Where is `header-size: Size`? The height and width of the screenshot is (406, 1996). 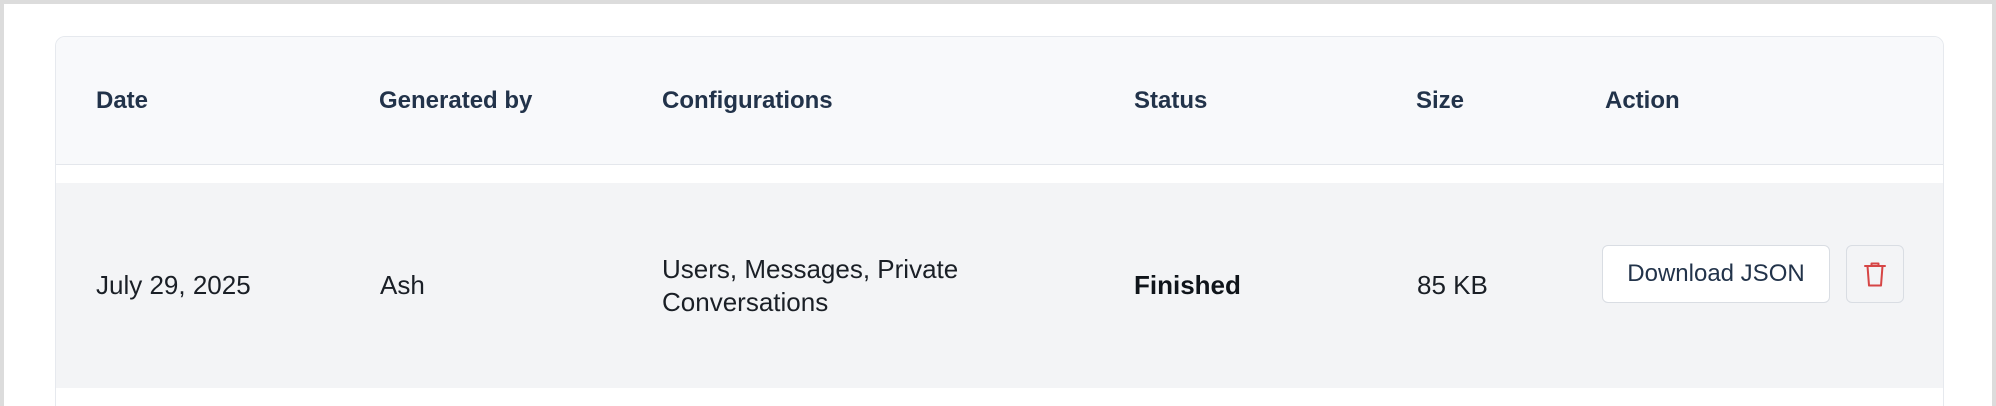
header-size: Size is located at coordinates (1440, 100).